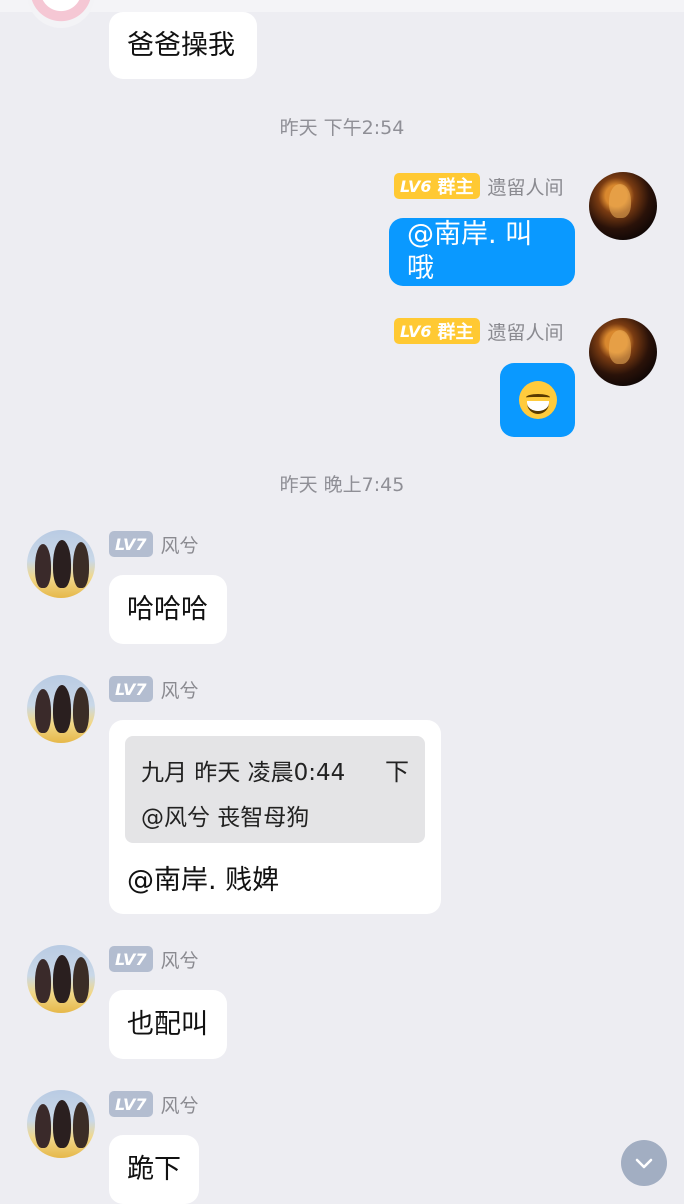  What do you see at coordinates (397, 769) in the screenshot?
I see `quote-toggle: 下` at bounding box center [397, 769].